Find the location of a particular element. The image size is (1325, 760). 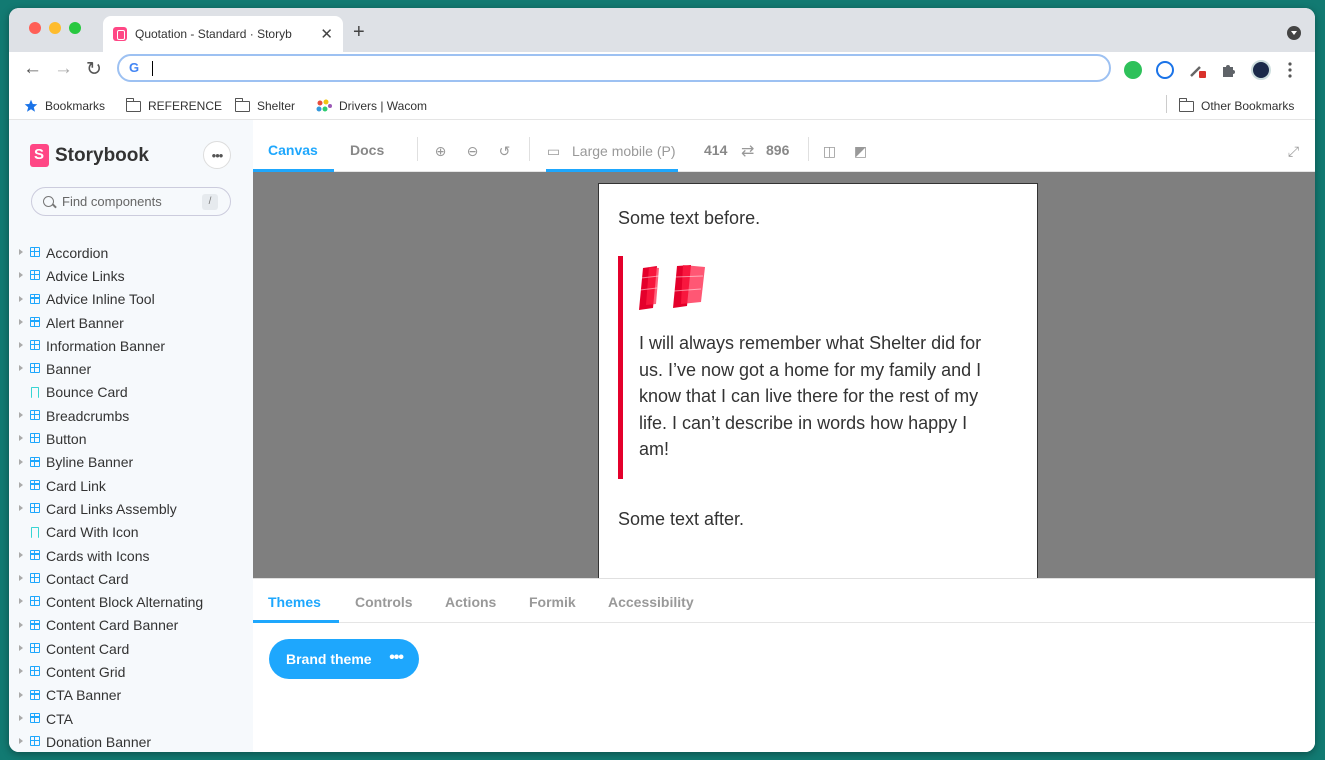

tab-close-icon: ✕ is located at coordinates (326, 34).